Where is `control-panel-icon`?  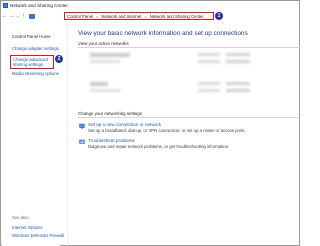 control-panel-icon is located at coordinates (32, 16).